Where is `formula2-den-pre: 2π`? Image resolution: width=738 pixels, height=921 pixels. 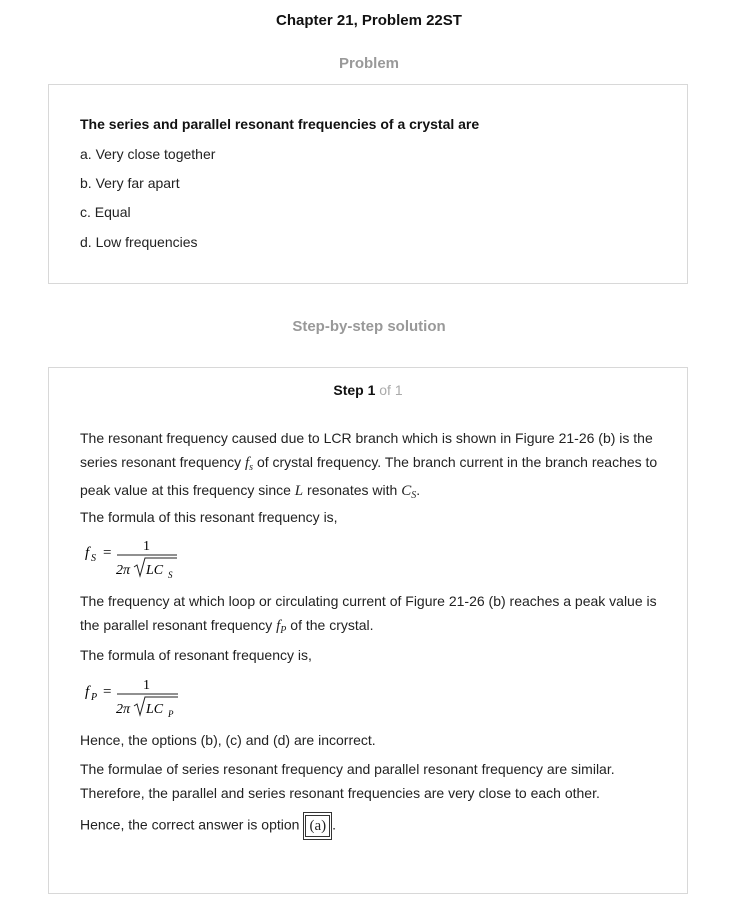
formula2-den-pre: 2π is located at coordinates (123, 709).